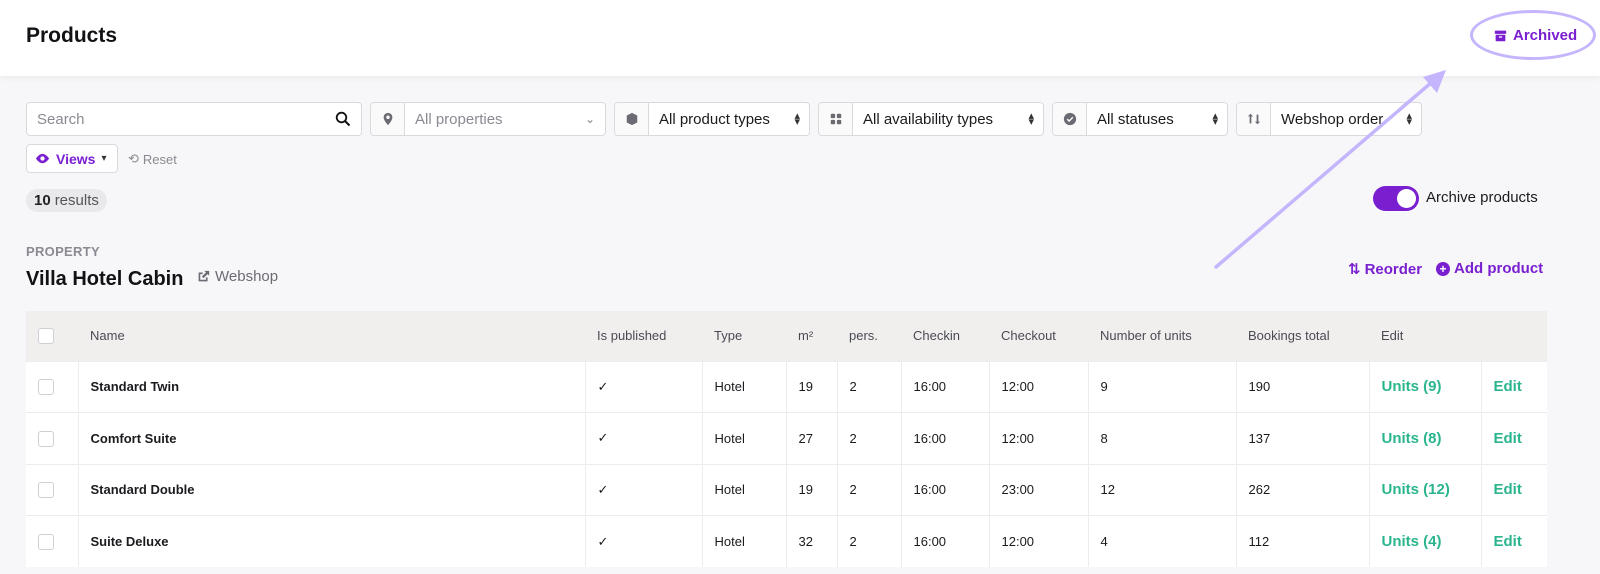  What do you see at coordinates (1161, 490) in the screenshot?
I see `number-of-units: 12` at bounding box center [1161, 490].